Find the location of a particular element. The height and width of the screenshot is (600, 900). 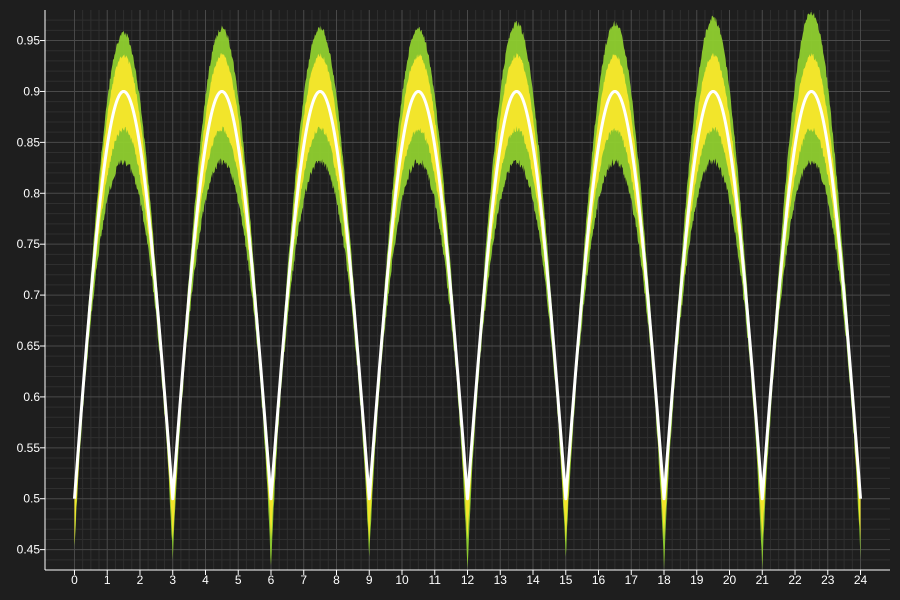

x-tick-label: 22 is located at coordinates (795, 580).